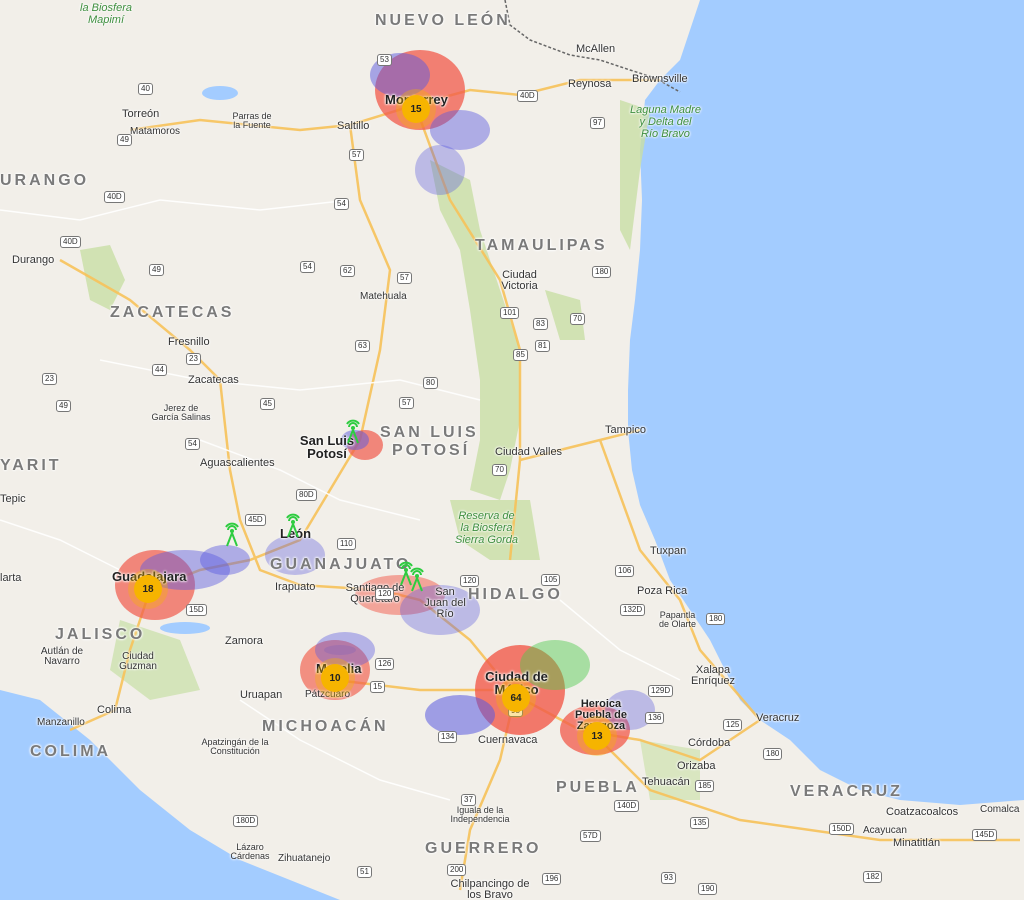 The width and height of the screenshot is (1024, 900). What do you see at coordinates (385, 664) in the screenshot?
I see `highway-shield: 126` at bounding box center [385, 664].